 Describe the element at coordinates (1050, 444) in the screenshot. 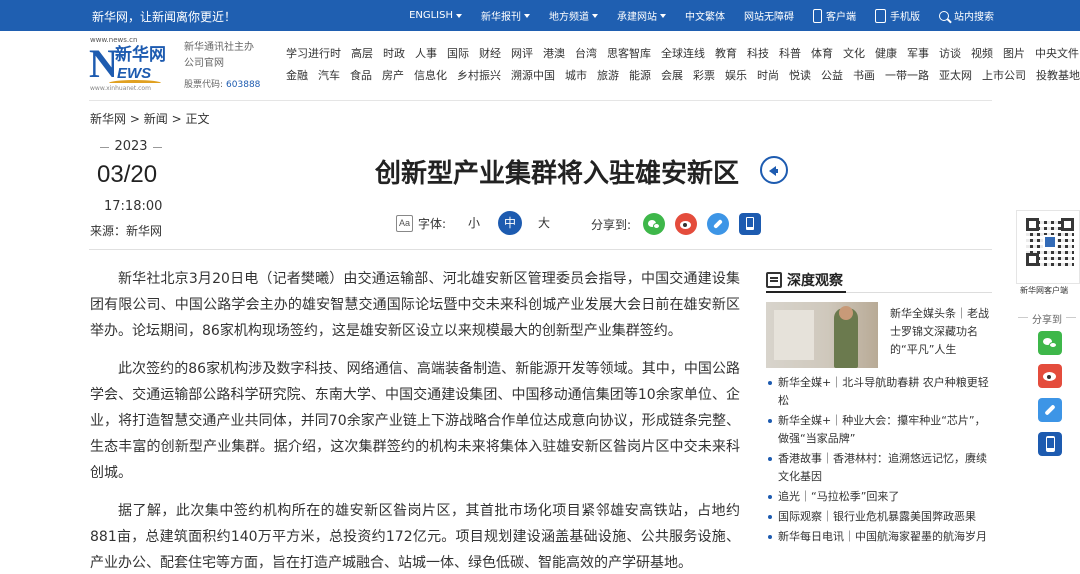

I see `side-share-mobile-button` at that location.